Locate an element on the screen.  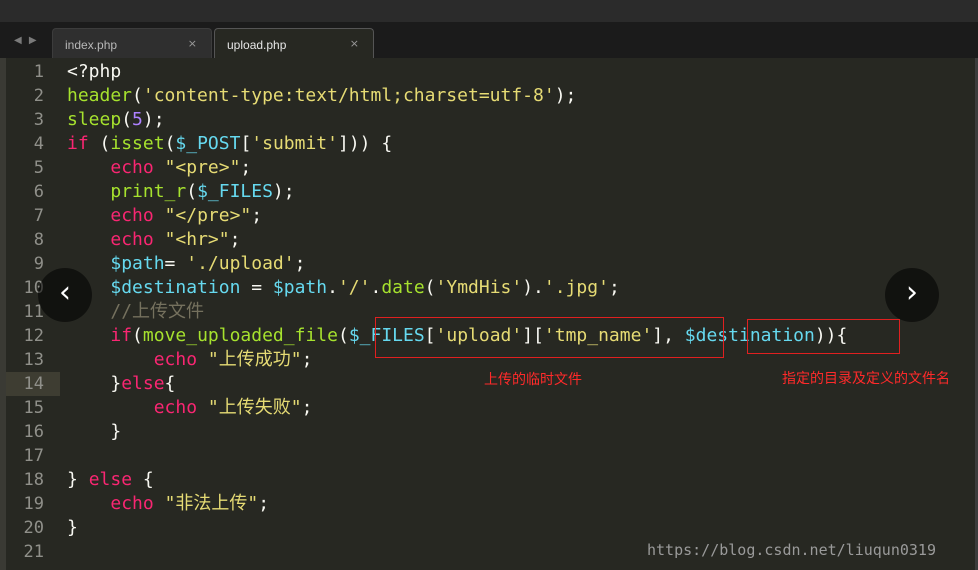
code-line: 8 echo "<hr>"; is located at coordinates (487, 240).